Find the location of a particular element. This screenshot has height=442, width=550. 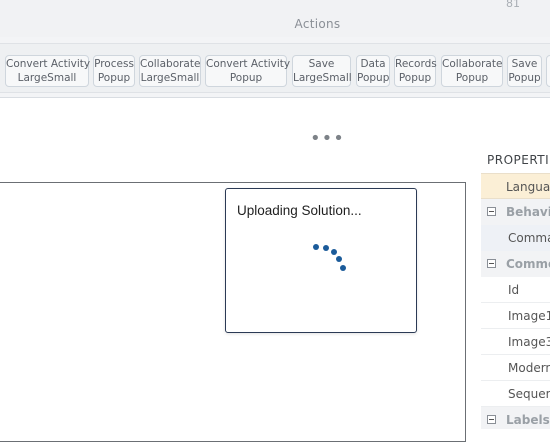

collaborate-popup-button: Collaborate Popup is located at coordinates (472, 71).